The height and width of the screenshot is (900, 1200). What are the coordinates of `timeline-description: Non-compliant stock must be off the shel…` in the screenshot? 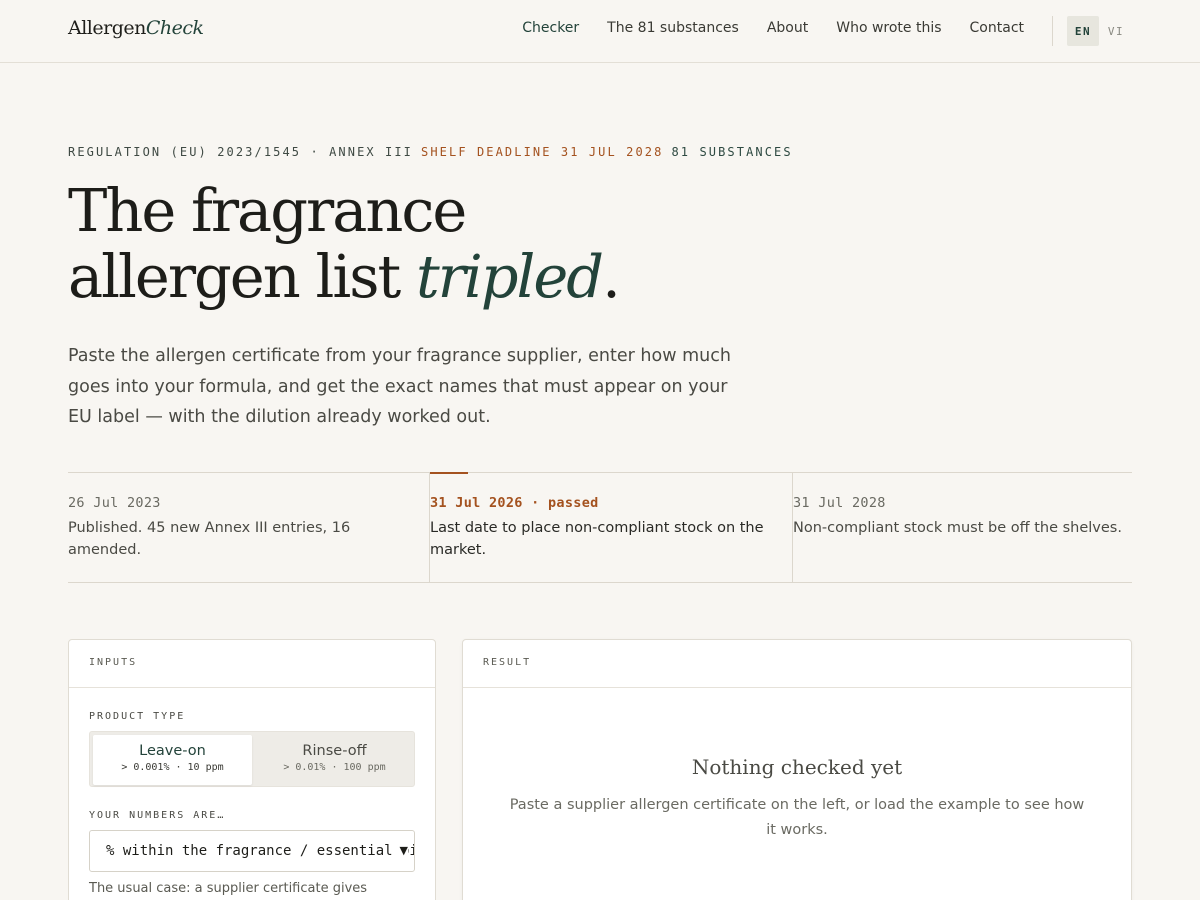 It's located at (957, 528).